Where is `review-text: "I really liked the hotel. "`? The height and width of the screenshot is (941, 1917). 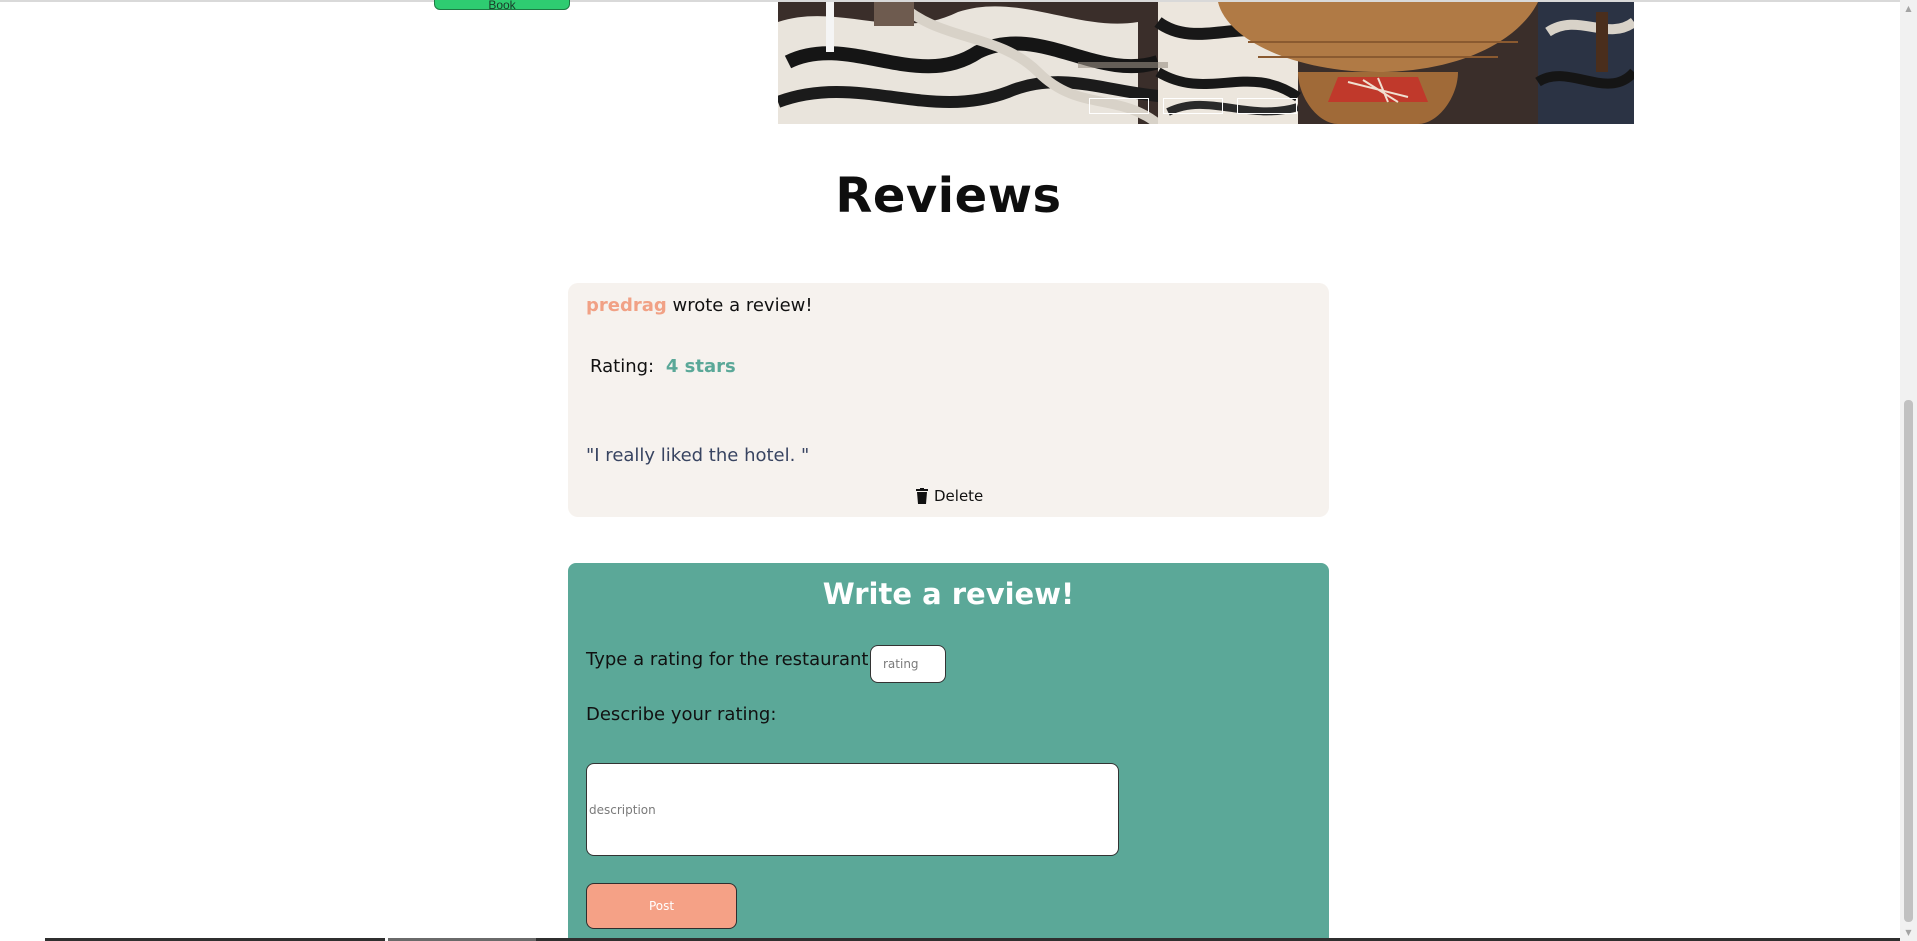
review-text: "I really liked the hotel. " is located at coordinates (698, 455).